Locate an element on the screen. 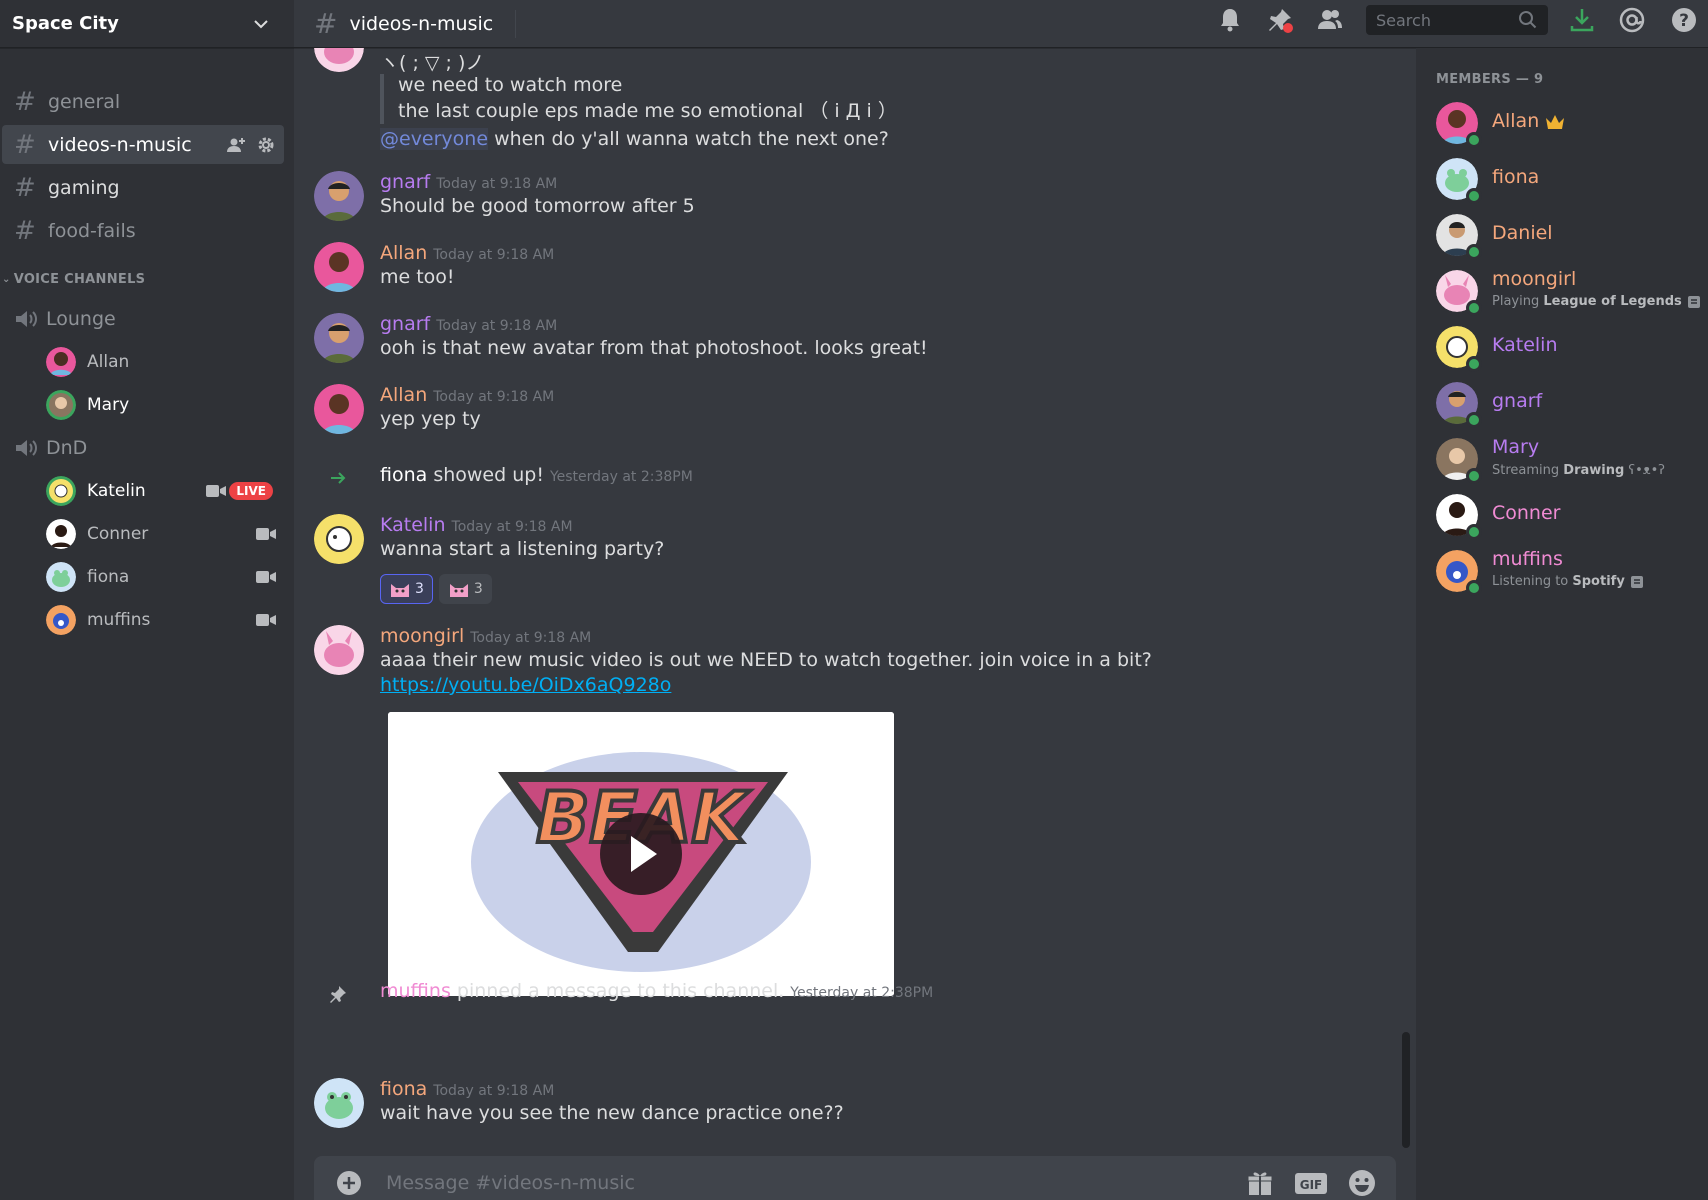  member-item: Katelin is located at coordinates (1566, 349).